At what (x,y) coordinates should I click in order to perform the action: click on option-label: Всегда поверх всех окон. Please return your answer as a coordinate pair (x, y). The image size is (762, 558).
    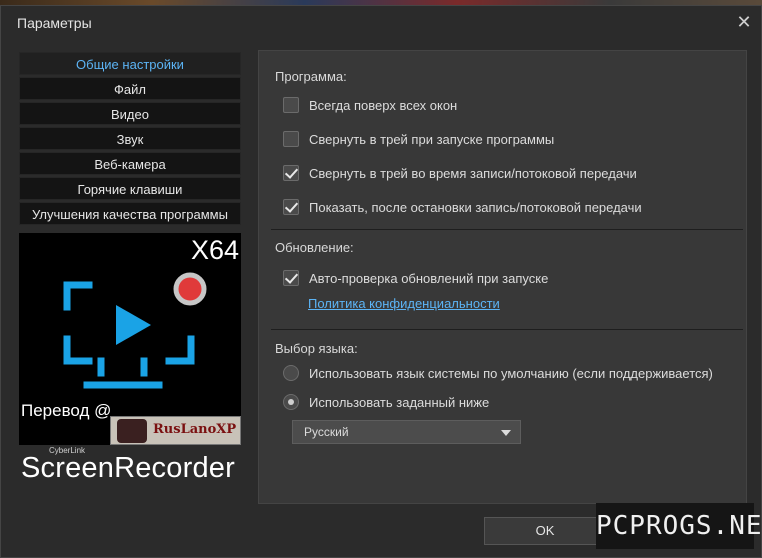
    Looking at the image, I should click on (383, 105).